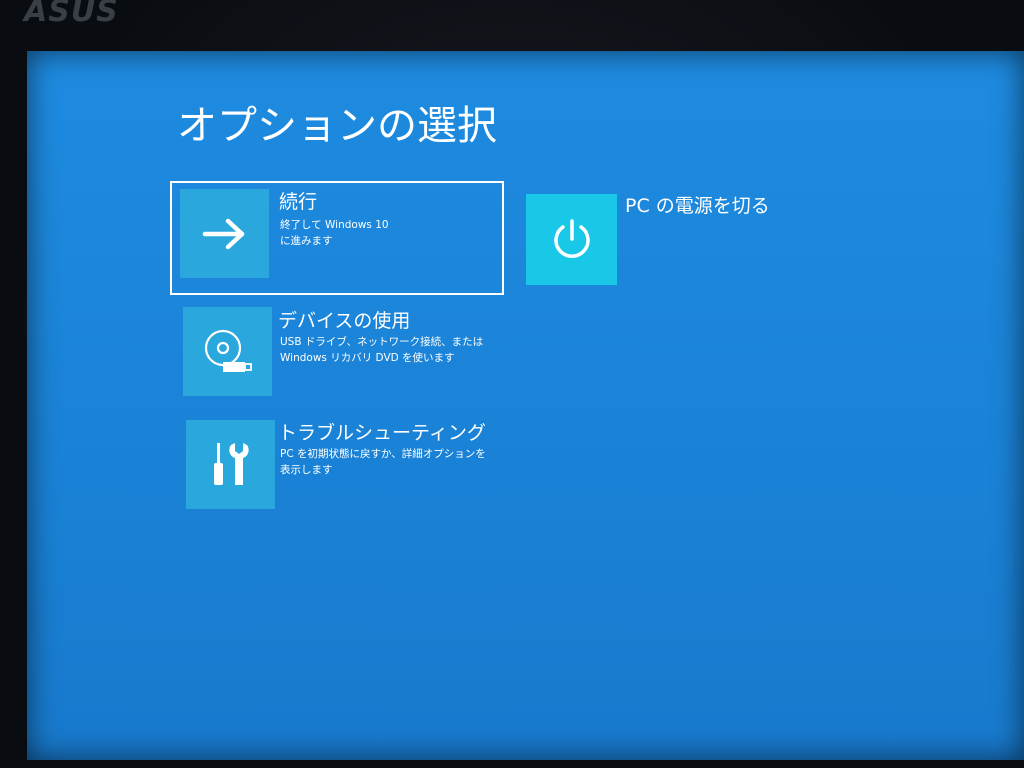 This screenshot has height=768, width=1024. What do you see at coordinates (344, 321) in the screenshot?
I see `option-title: デバイスの使用` at bounding box center [344, 321].